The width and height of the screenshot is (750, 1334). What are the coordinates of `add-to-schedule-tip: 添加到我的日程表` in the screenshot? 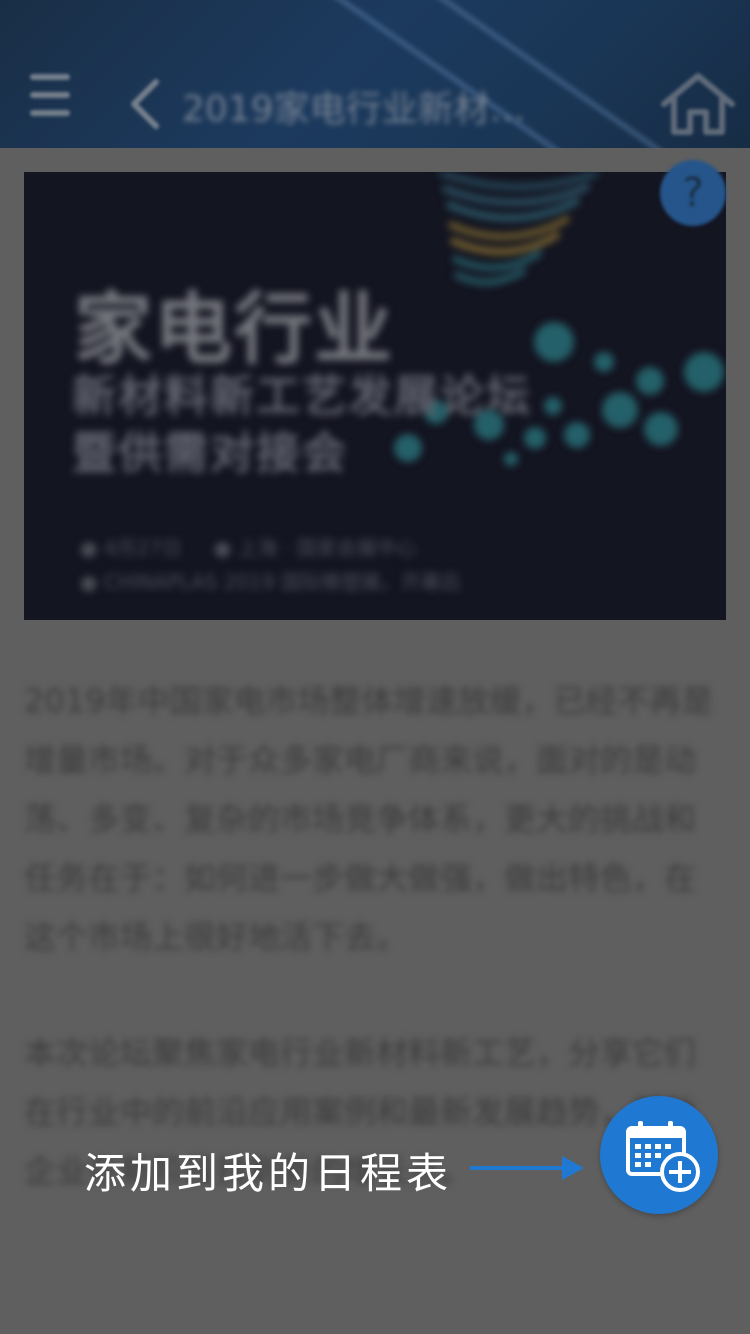 It's located at (268, 1173).